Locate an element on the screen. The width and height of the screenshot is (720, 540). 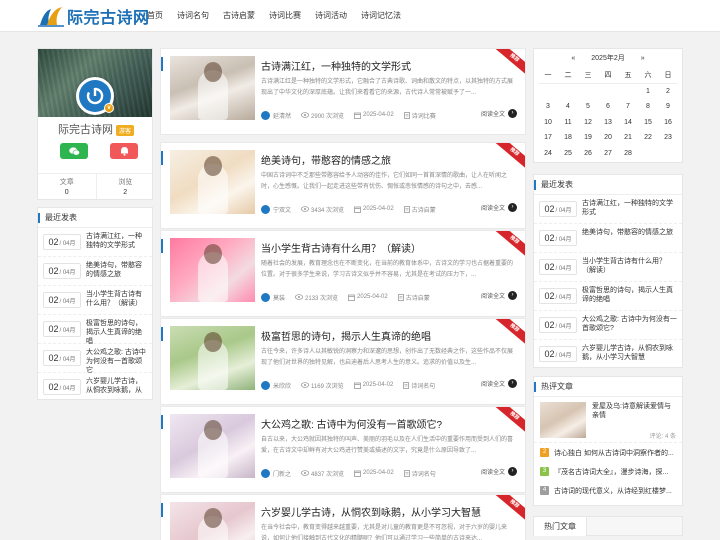
calendar-day: 27 is located at coordinates (608, 154).